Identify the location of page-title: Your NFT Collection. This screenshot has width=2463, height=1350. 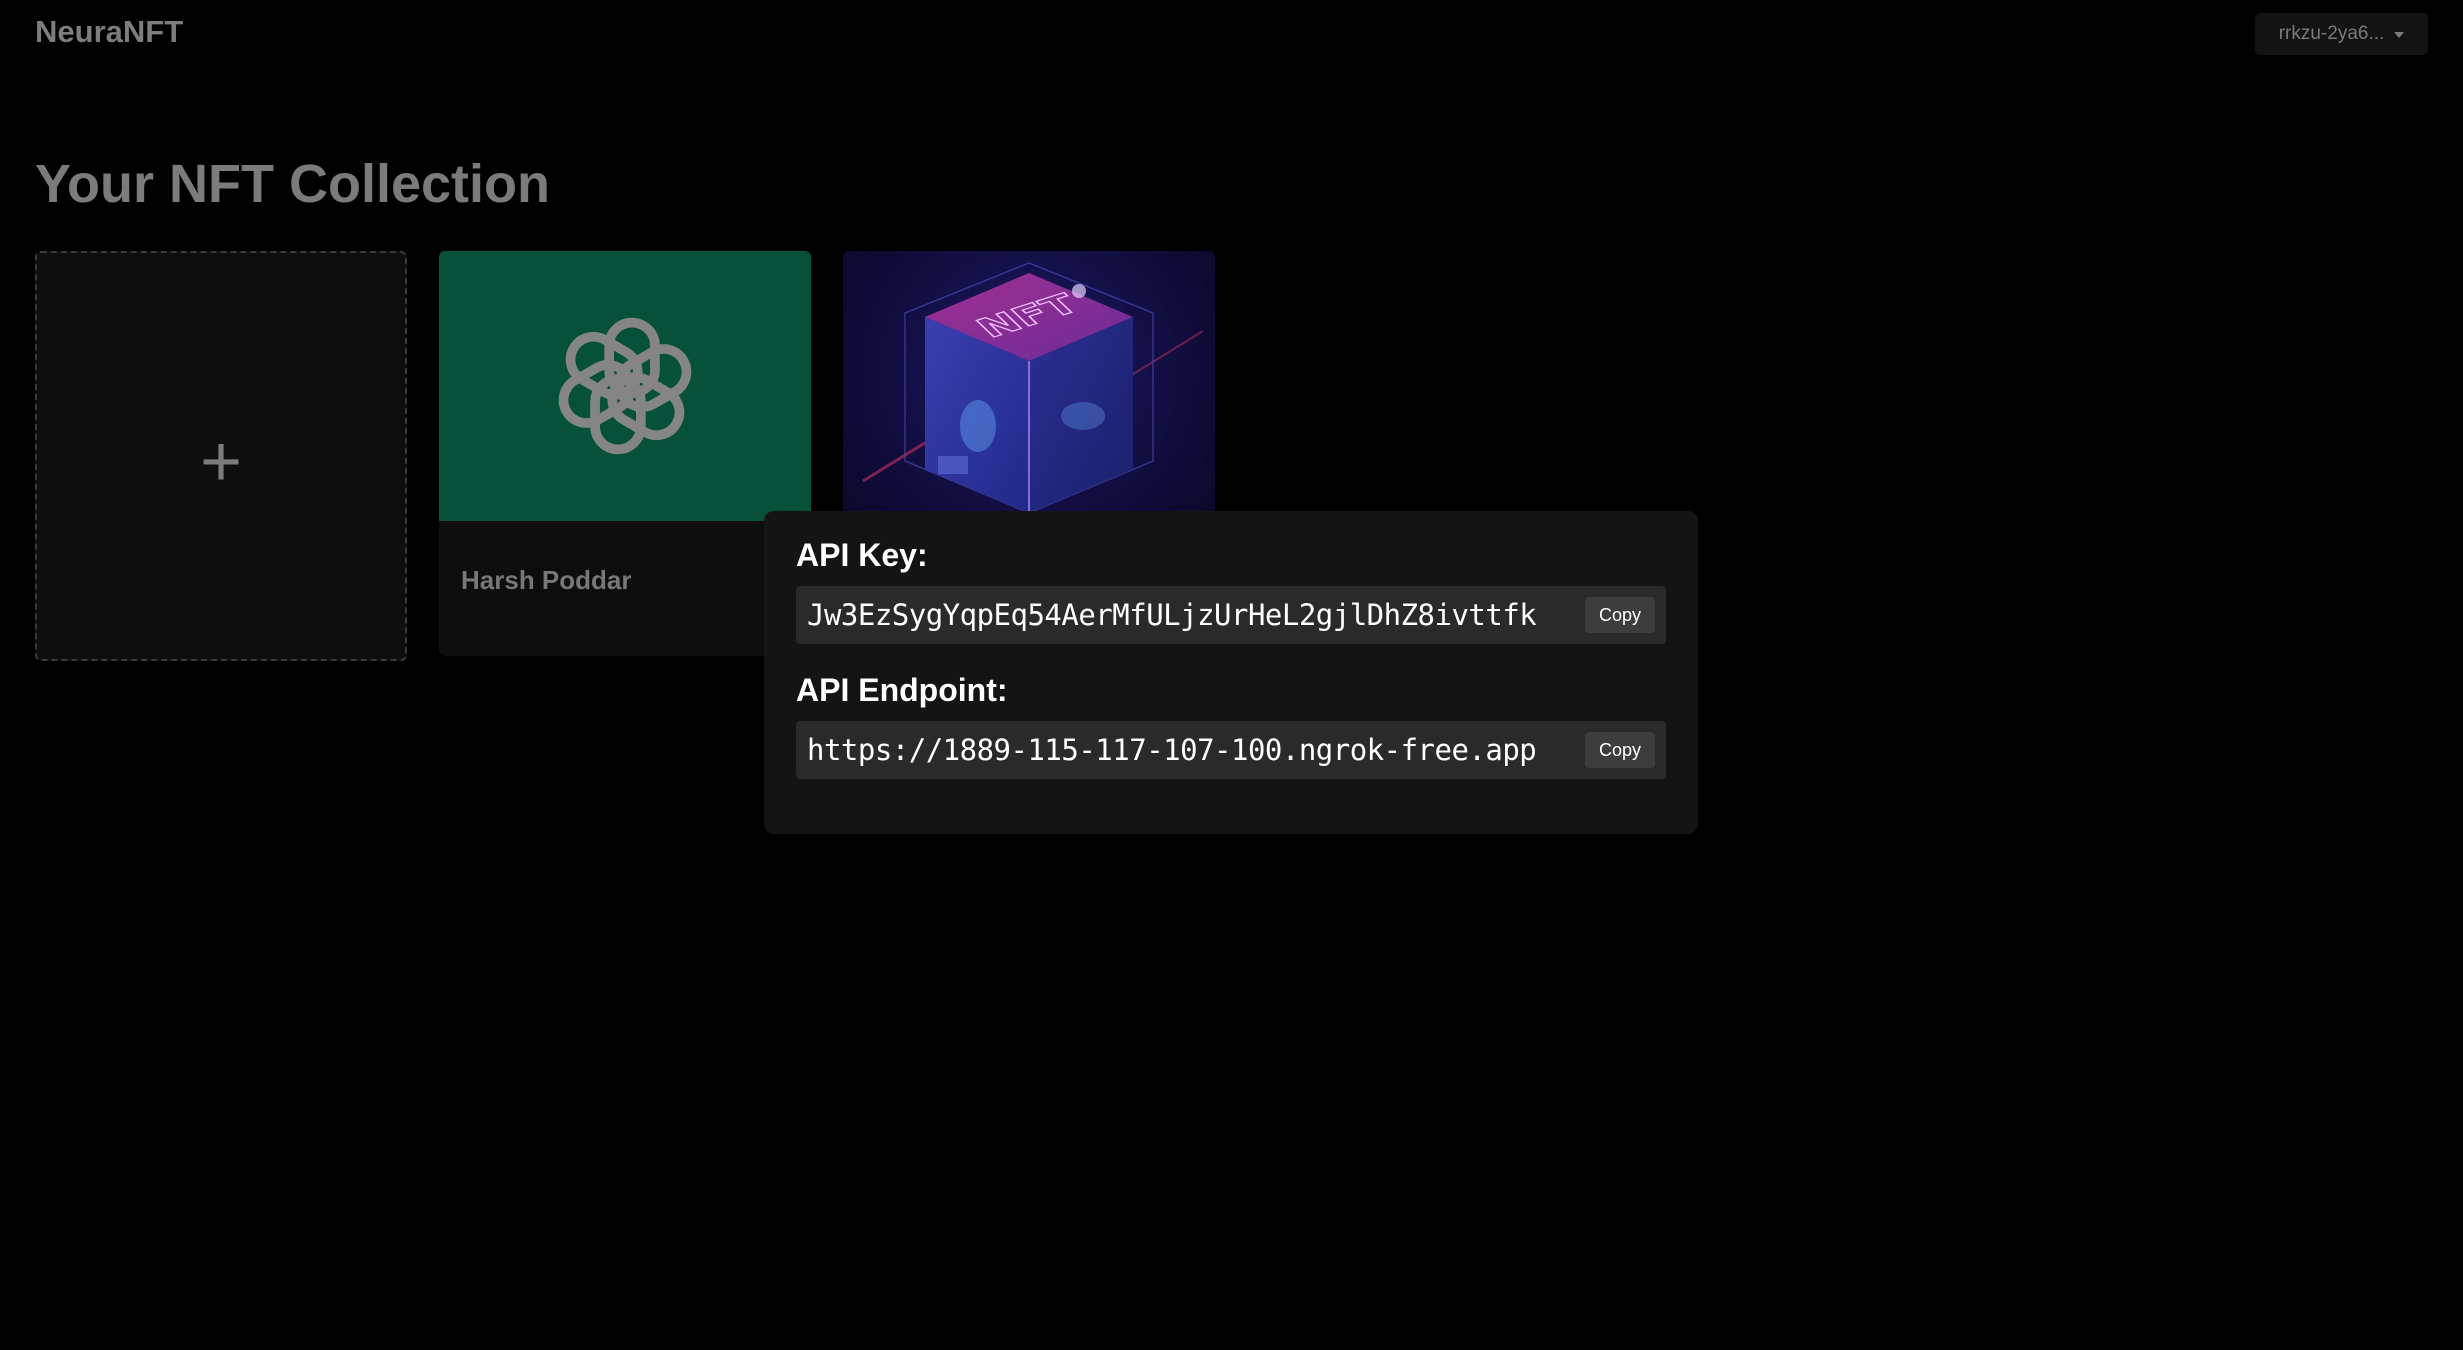
(292, 184).